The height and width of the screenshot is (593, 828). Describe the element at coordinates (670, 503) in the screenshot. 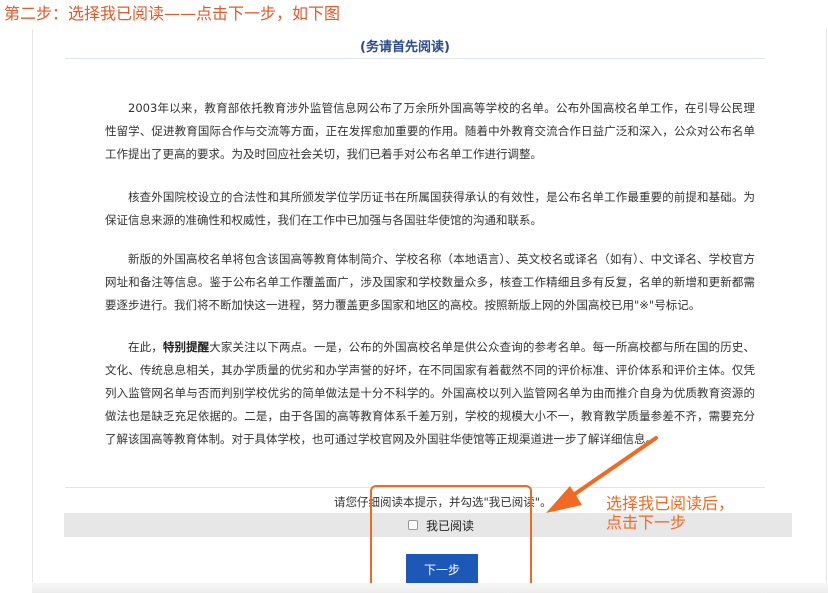

I see `annotation-line-1: 选择我已阅读后，` at that location.